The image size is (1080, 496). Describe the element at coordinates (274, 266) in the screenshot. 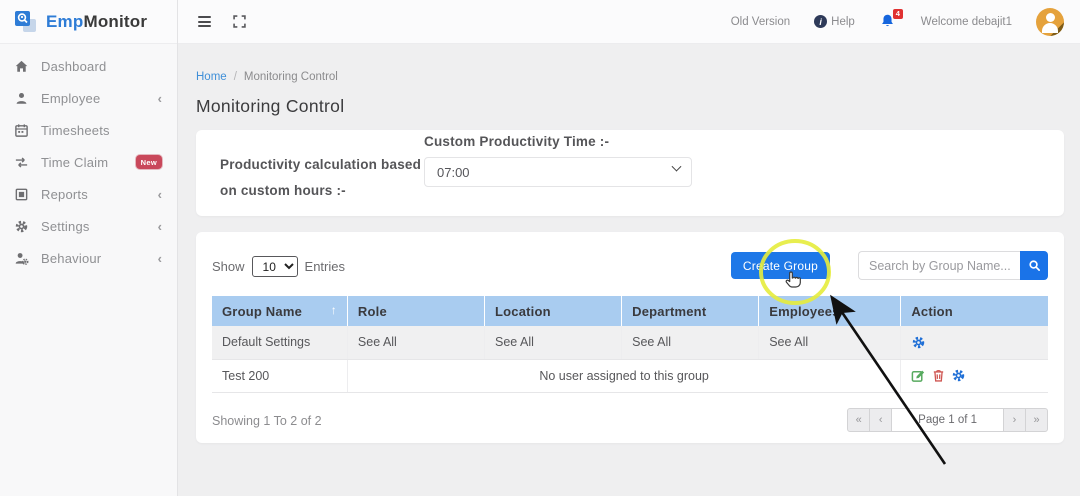

I see `page-size-select: 10` at that location.